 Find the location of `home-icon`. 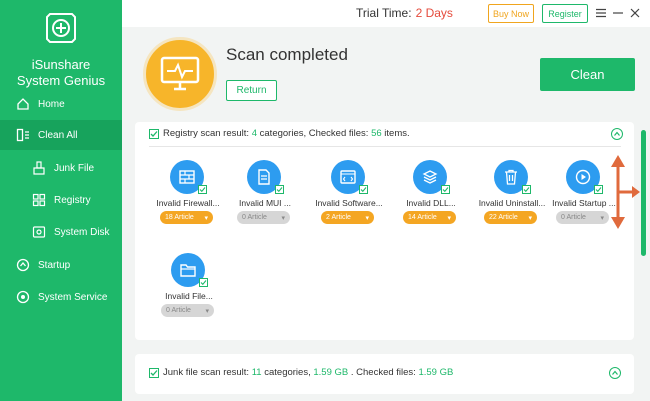

home-icon is located at coordinates (23, 104).